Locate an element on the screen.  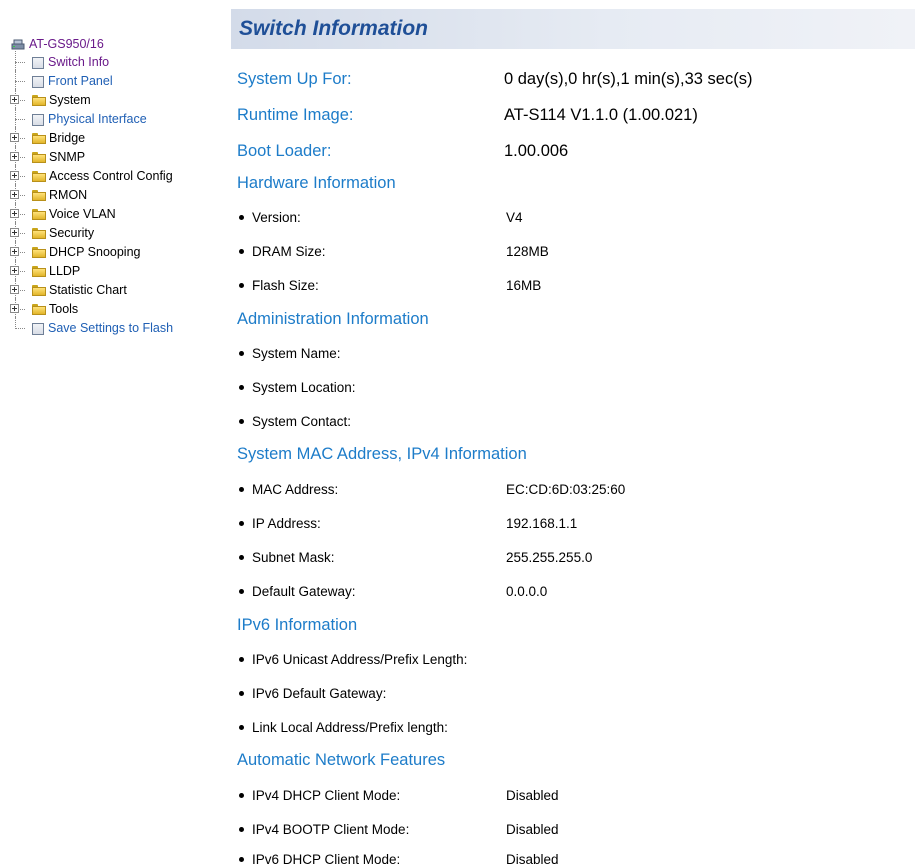
mac-row: MAC Address: EC:CD:6D:03:25:60 is located at coordinates (431, 489).